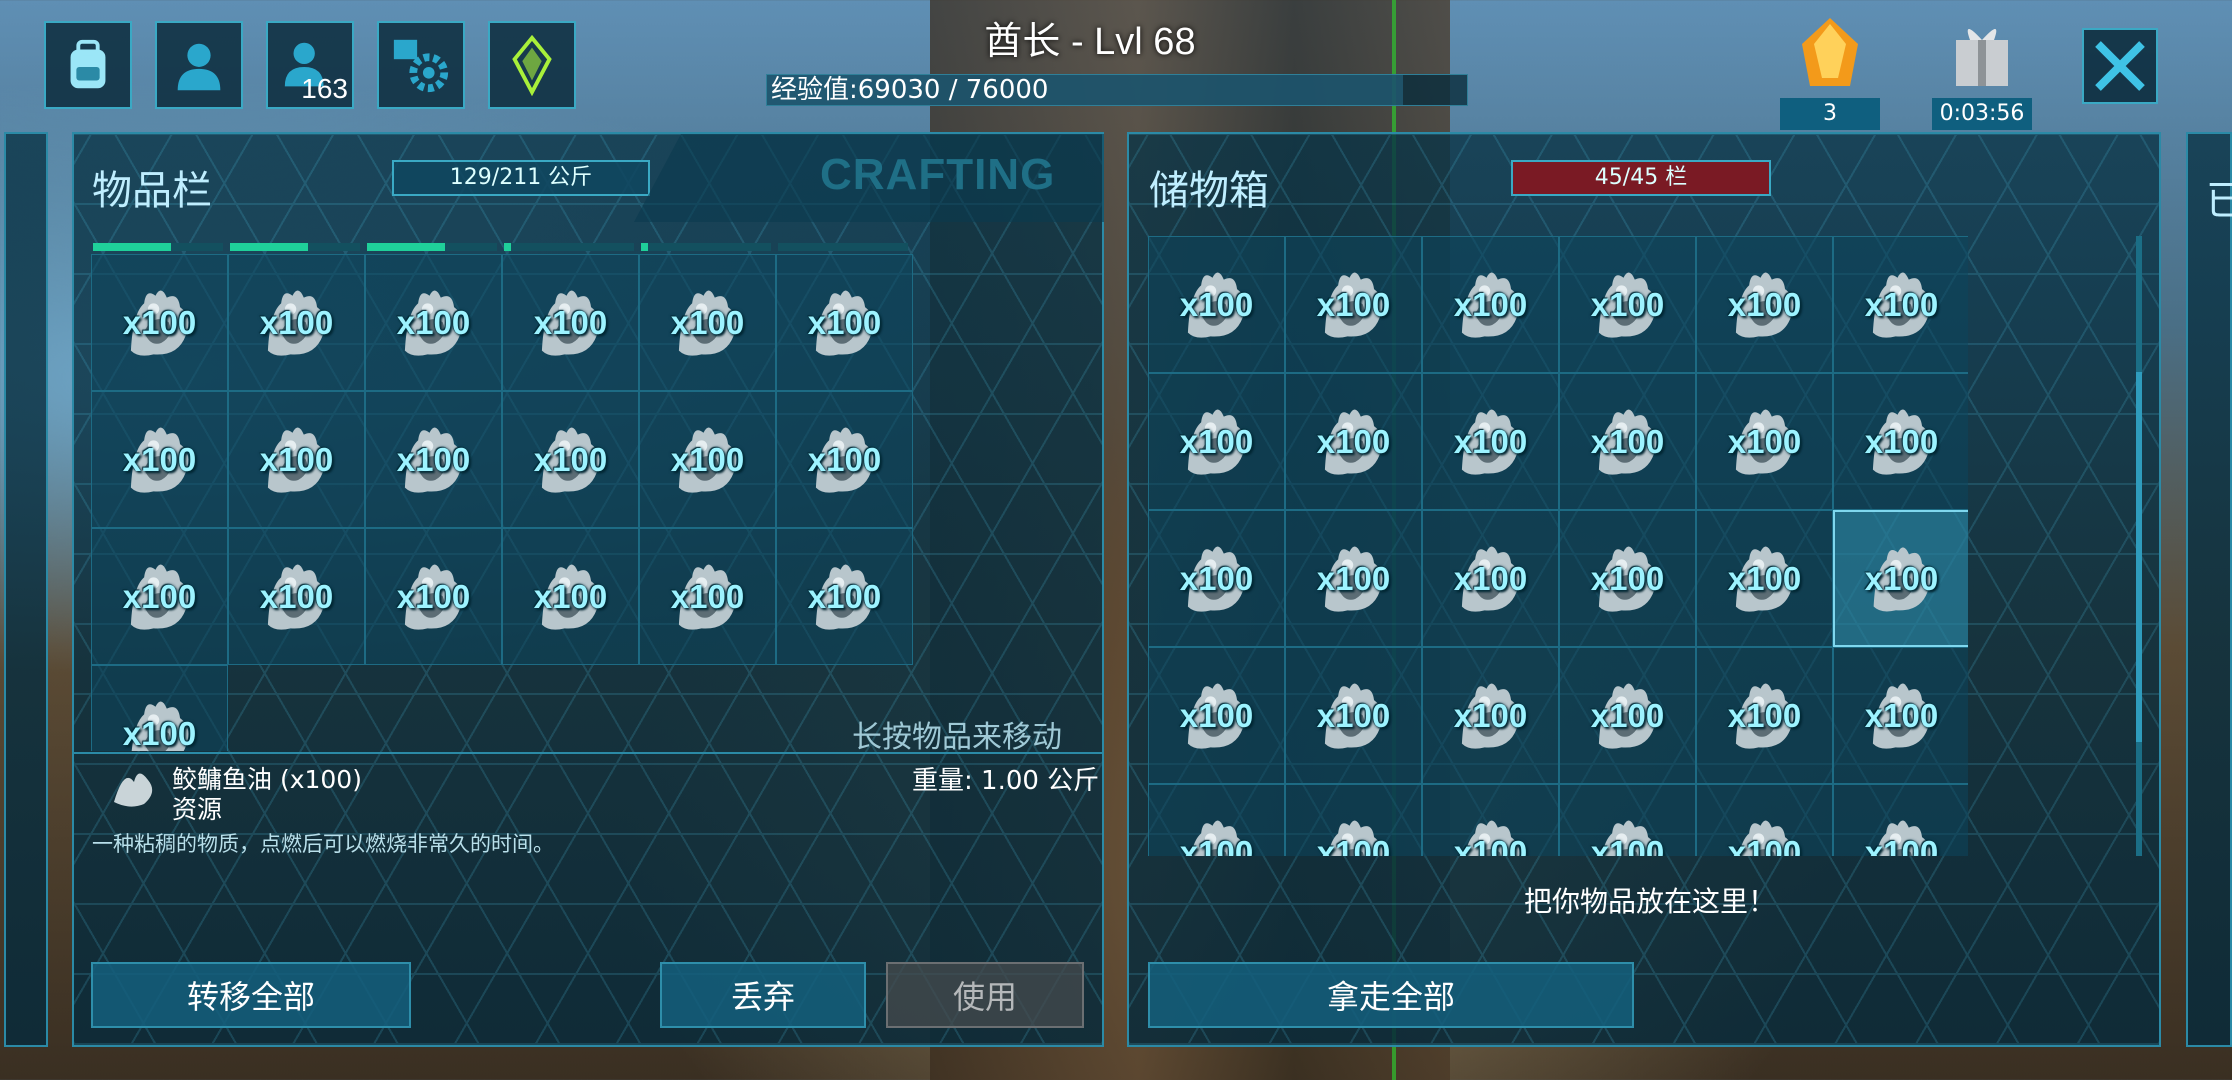 The image size is (2232, 1080). What do you see at coordinates (2139, 557) in the screenshot?
I see `storage-scroll-thumb` at bounding box center [2139, 557].